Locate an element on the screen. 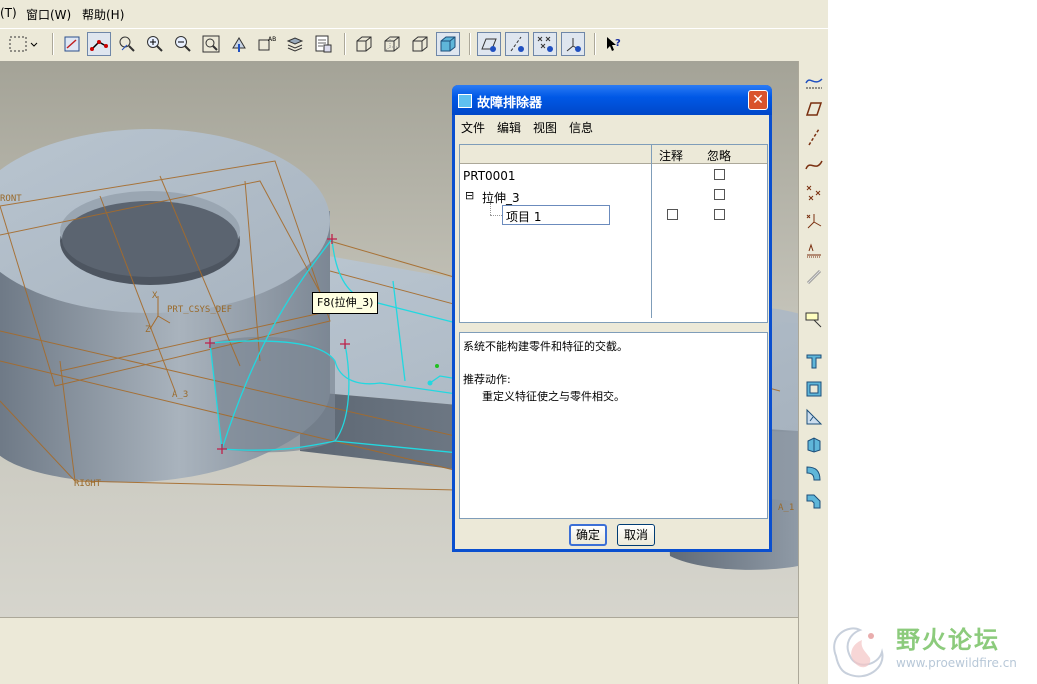 The height and width of the screenshot is (684, 1037). extrude-icon is located at coordinates (814, 361).